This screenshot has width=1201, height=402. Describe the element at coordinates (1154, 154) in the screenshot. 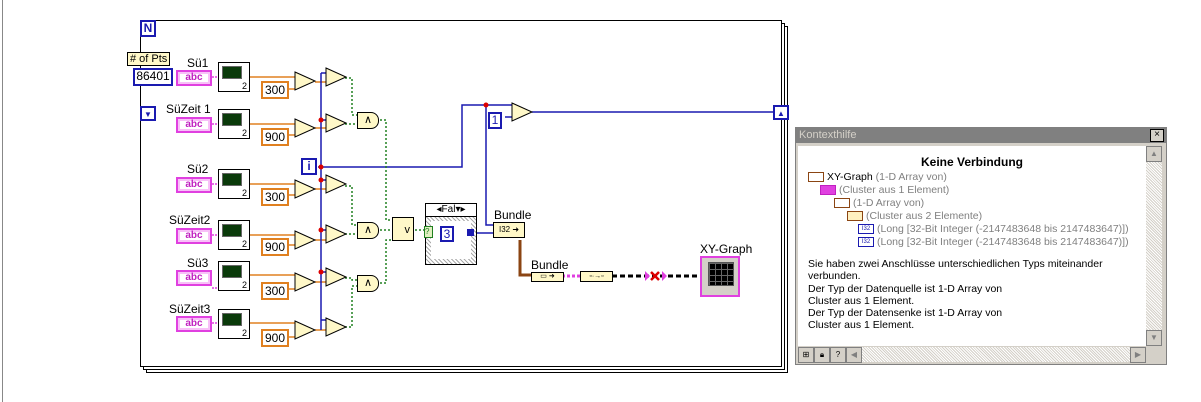

I see `scroll-up-icon: ▲` at that location.